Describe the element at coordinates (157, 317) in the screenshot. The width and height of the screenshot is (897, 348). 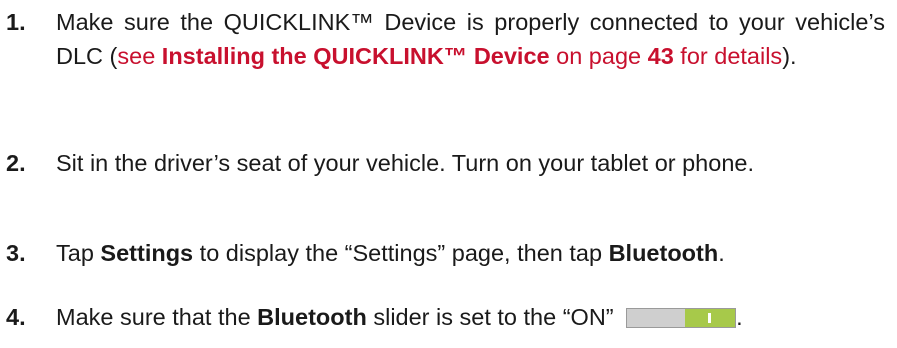
I see `step-text-part: Make sure that the` at that location.